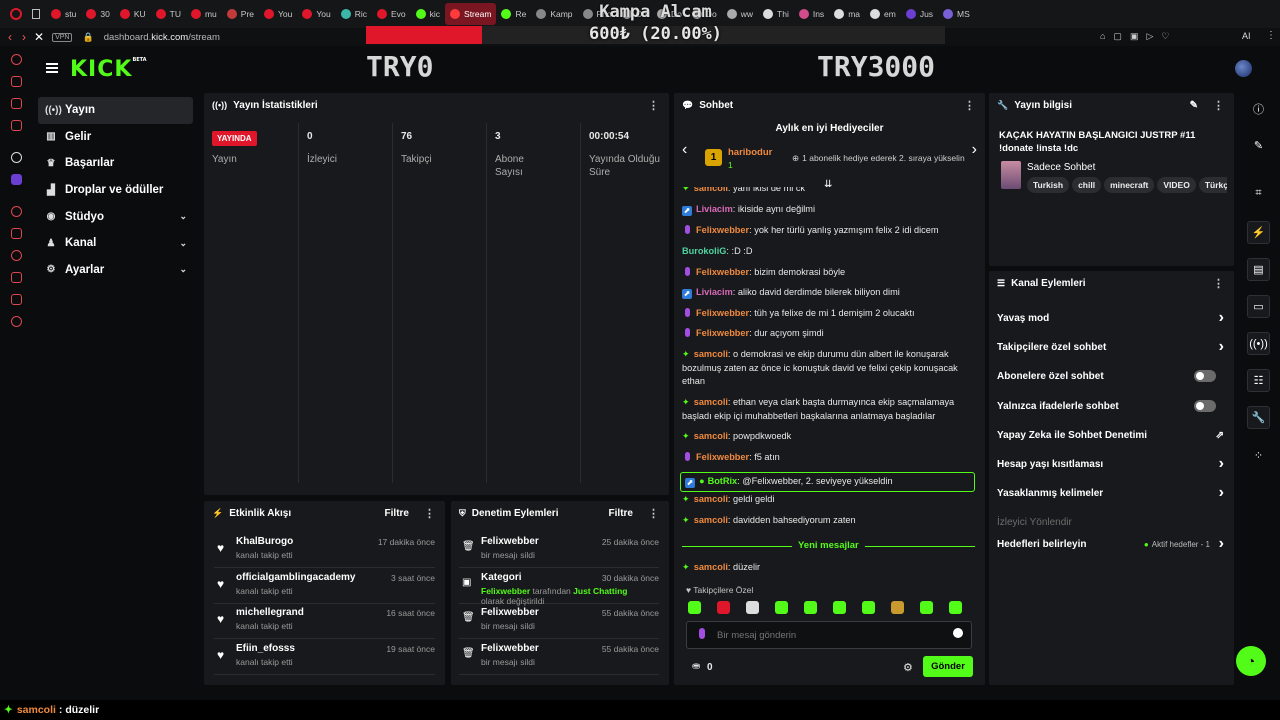 The image size is (1280, 720). What do you see at coordinates (16, 14) in the screenshot?
I see `opera-icon` at bounding box center [16, 14].